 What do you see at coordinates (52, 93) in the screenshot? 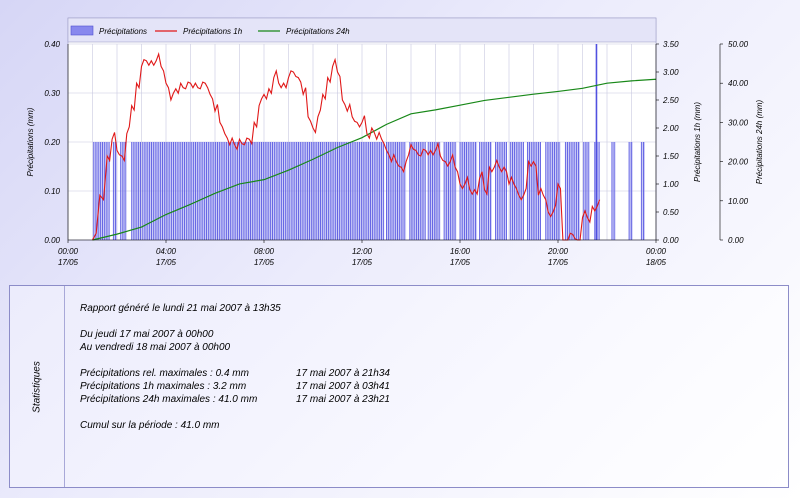
I see `y-left-tick-label: 0.30` at bounding box center [52, 93].